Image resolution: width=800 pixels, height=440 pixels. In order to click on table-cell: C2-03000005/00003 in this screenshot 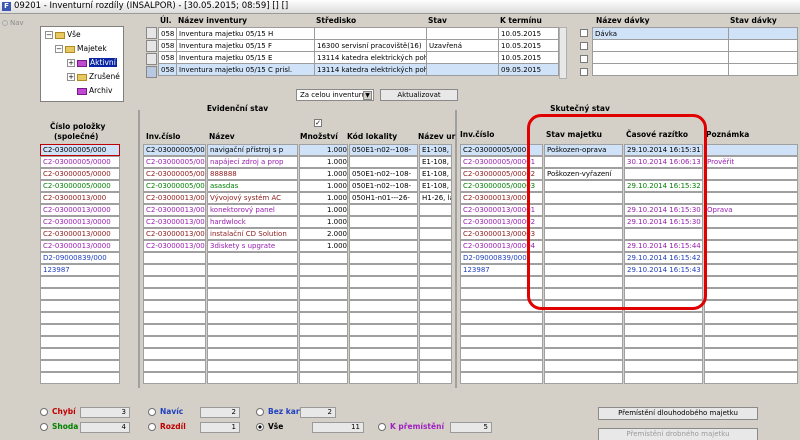, I will do `click(174, 186)`.